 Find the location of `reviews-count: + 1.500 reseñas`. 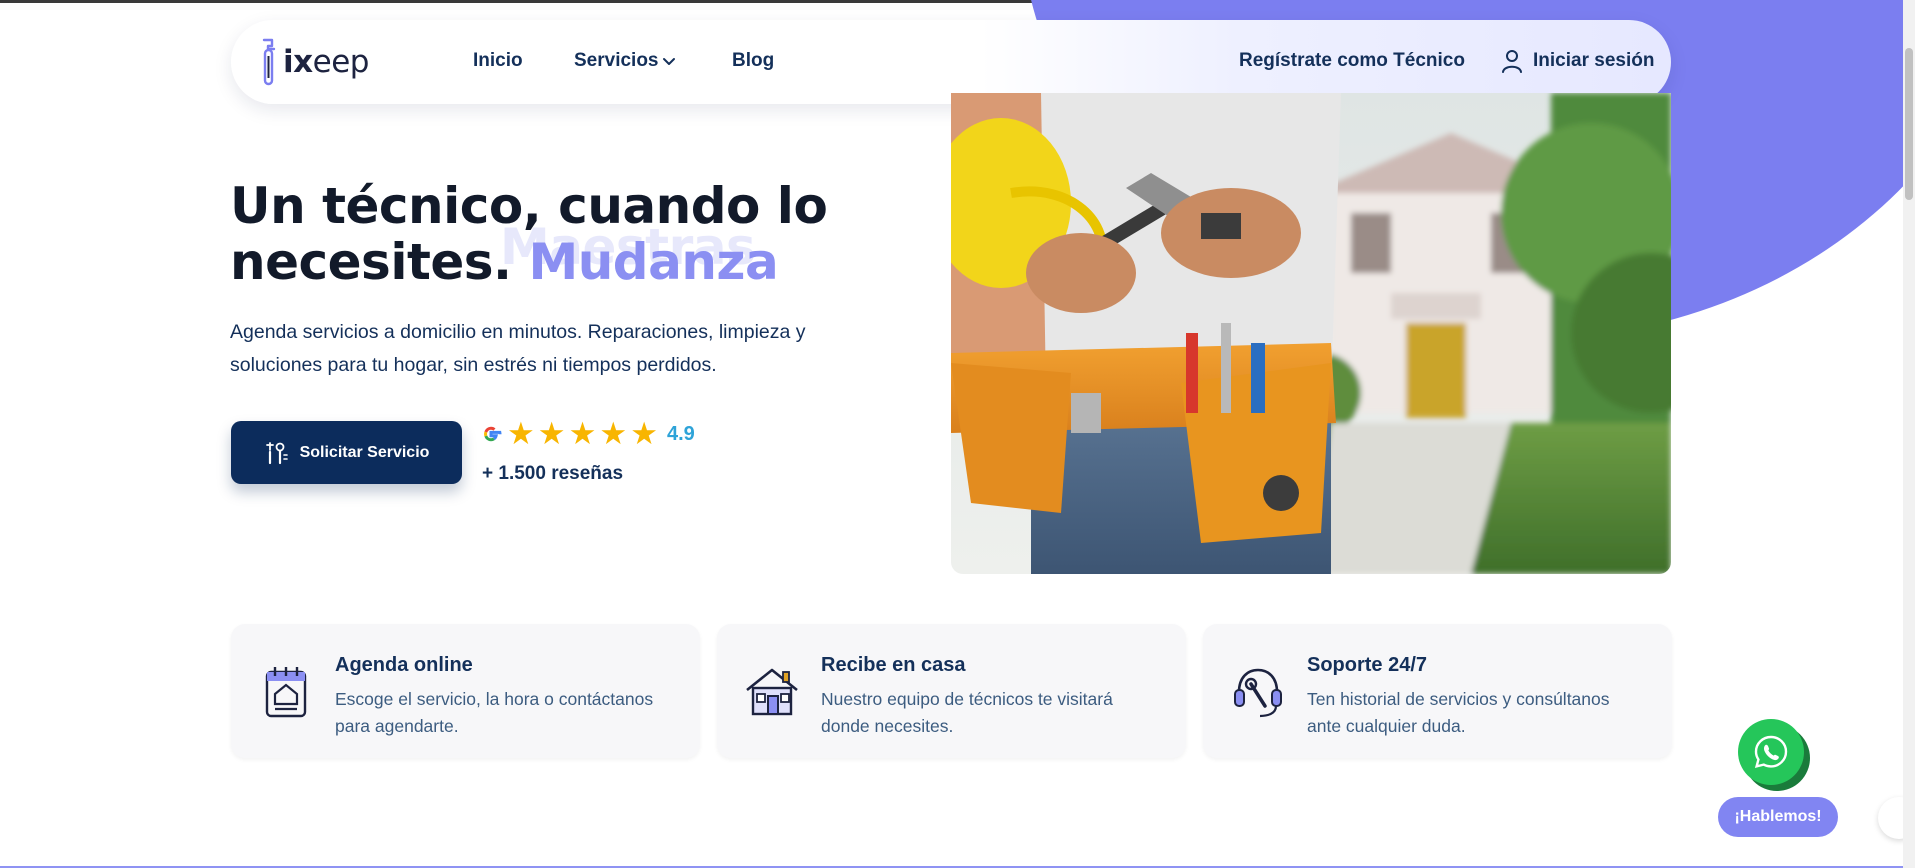

reviews-count: + 1.500 reseñas is located at coordinates (553, 473).